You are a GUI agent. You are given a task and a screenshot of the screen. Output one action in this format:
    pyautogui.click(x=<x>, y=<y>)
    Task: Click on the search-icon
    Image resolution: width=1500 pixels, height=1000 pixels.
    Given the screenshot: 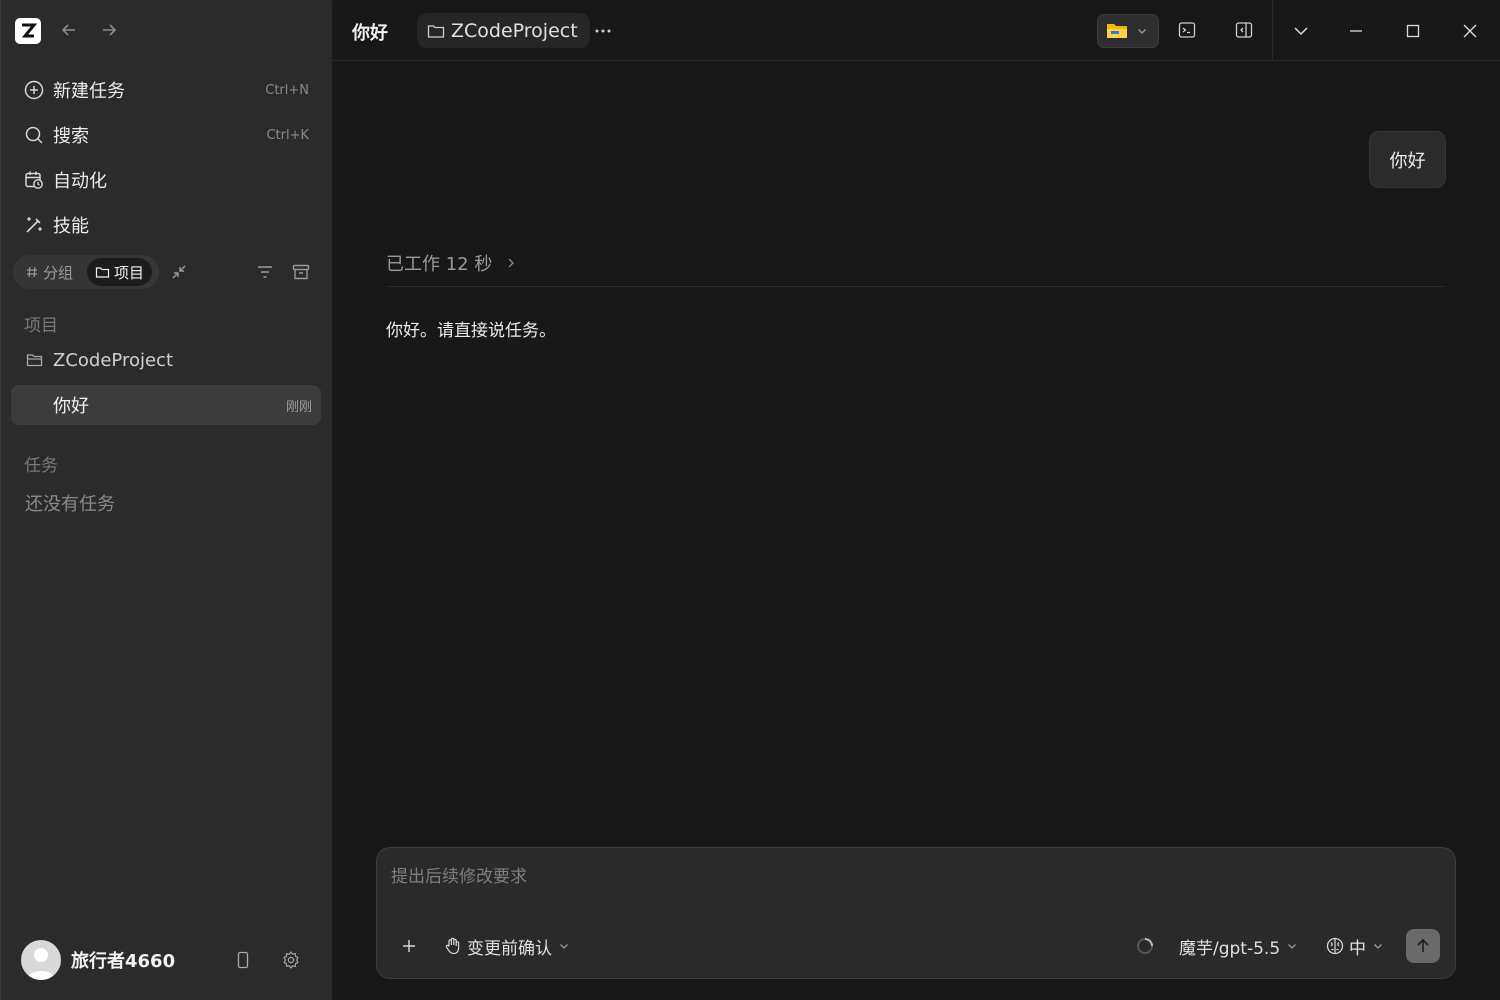 What is the action you would take?
    pyautogui.click(x=34, y=135)
    